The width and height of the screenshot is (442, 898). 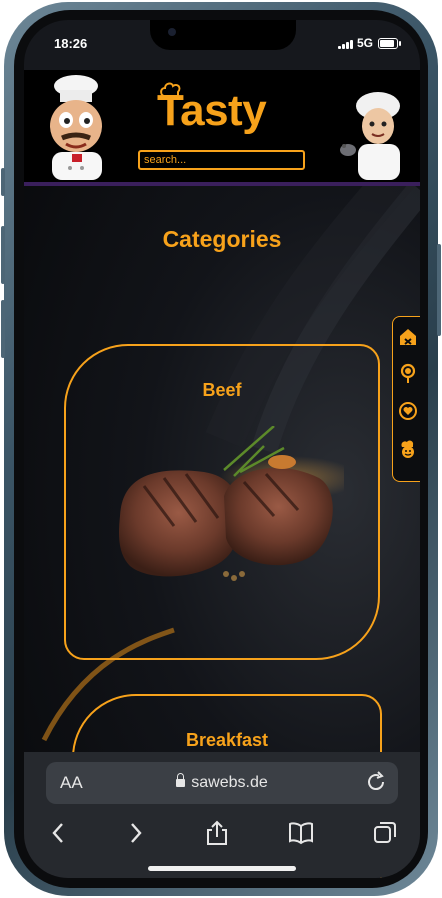 What do you see at coordinates (59, 833) in the screenshot?
I see `back-icon` at bounding box center [59, 833].